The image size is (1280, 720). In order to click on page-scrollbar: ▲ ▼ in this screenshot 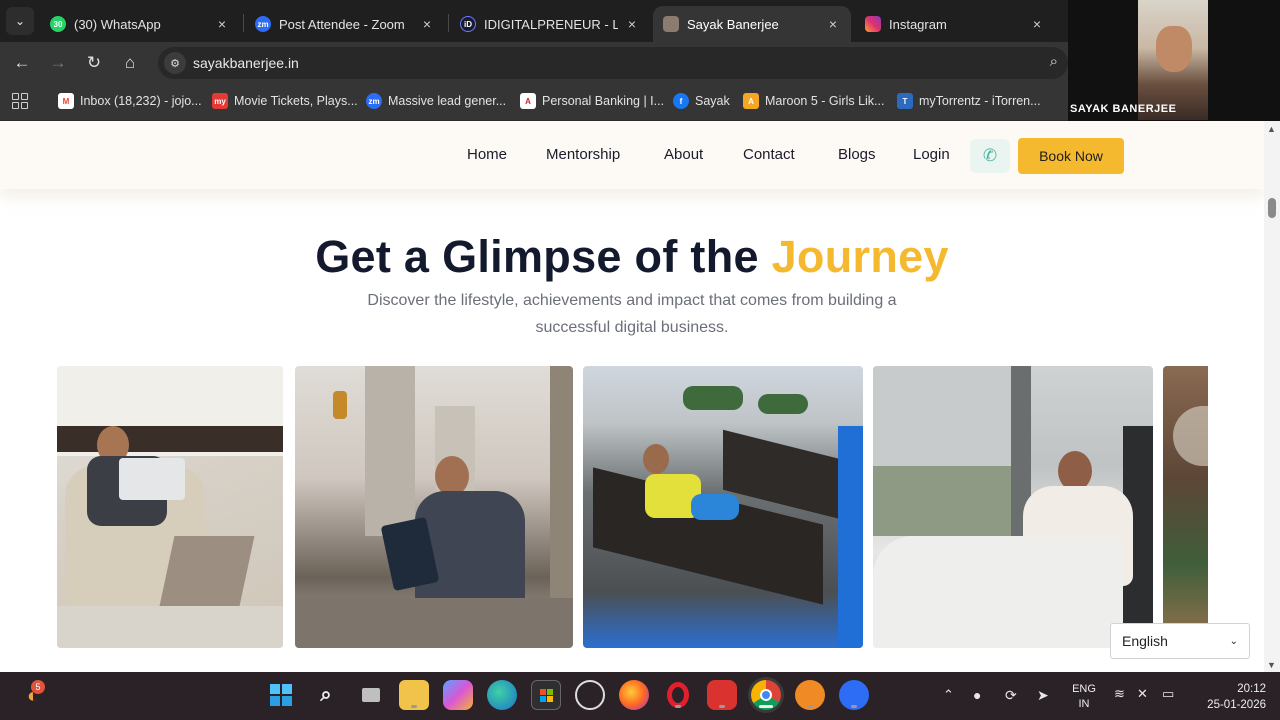, I will do `click(1272, 396)`.